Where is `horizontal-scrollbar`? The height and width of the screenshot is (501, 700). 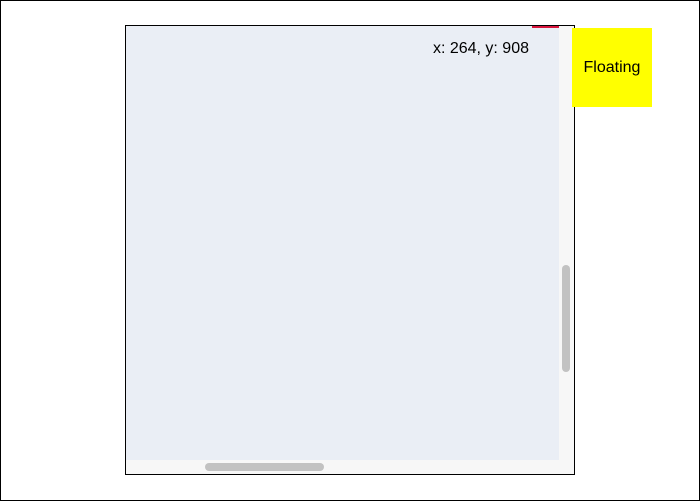
horizontal-scrollbar is located at coordinates (342, 467).